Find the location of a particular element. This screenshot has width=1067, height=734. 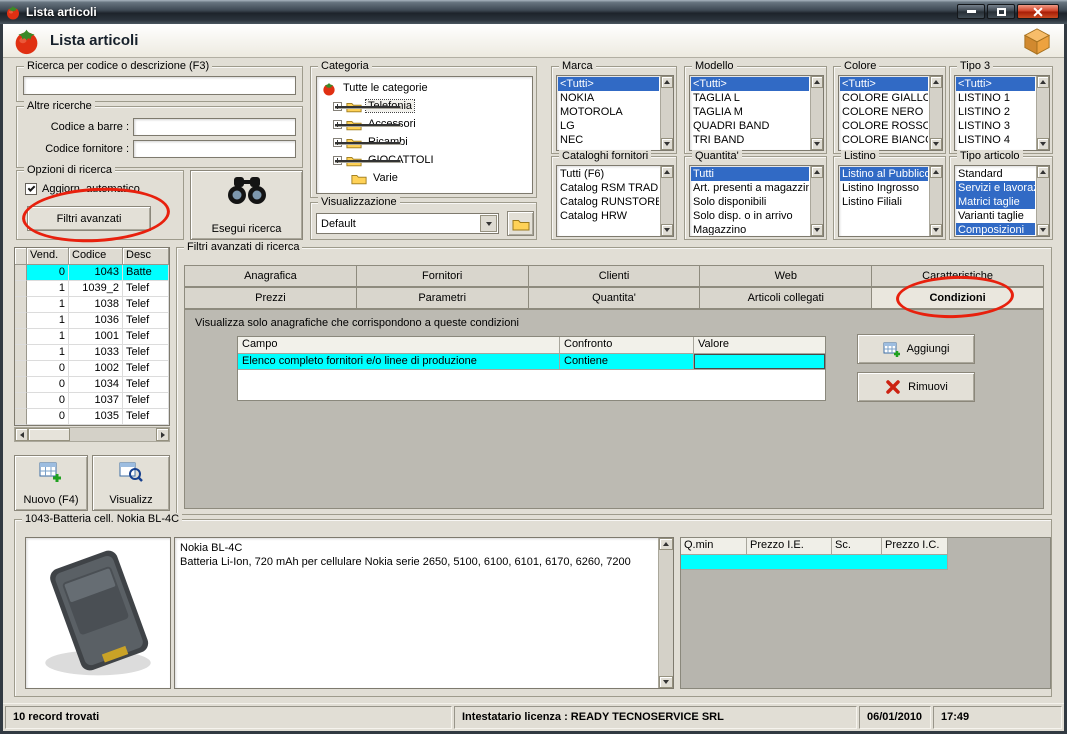

scroll-right-icon is located at coordinates (162, 434).